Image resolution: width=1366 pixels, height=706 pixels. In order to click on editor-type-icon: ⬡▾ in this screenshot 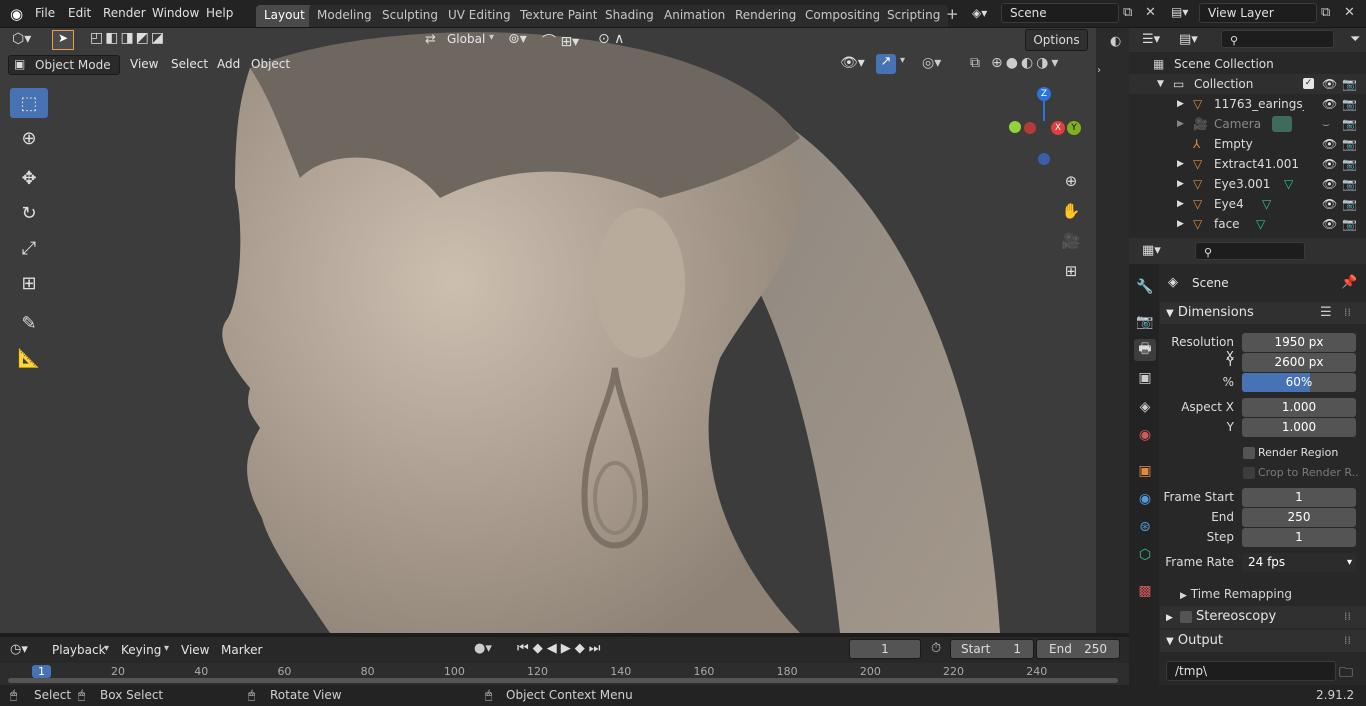, I will do `click(21, 39)`.